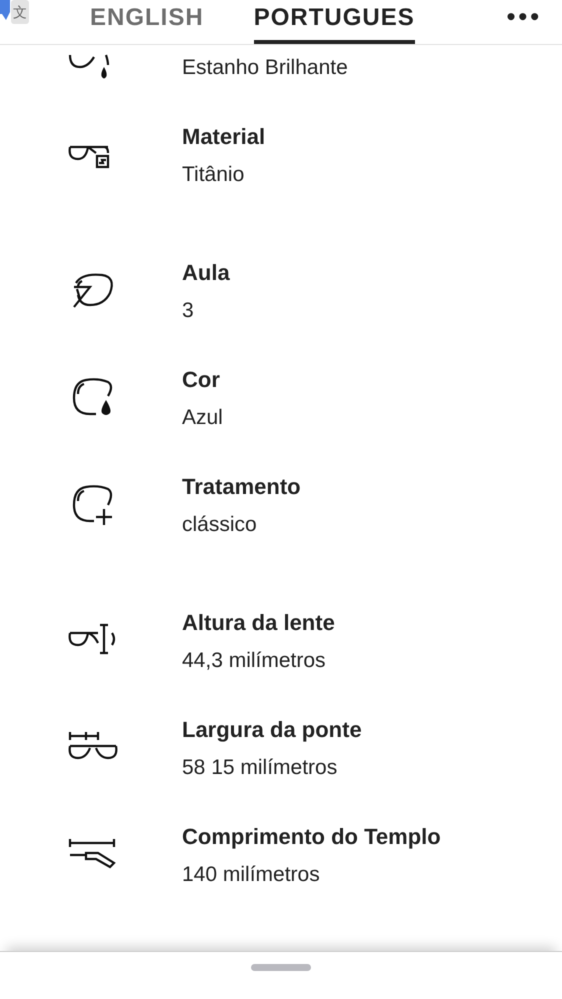 The width and height of the screenshot is (562, 999). What do you see at coordinates (254, 661) in the screenshot?
I see `spec-value: 44,3 milímetros` at bounding box center [254, 661].